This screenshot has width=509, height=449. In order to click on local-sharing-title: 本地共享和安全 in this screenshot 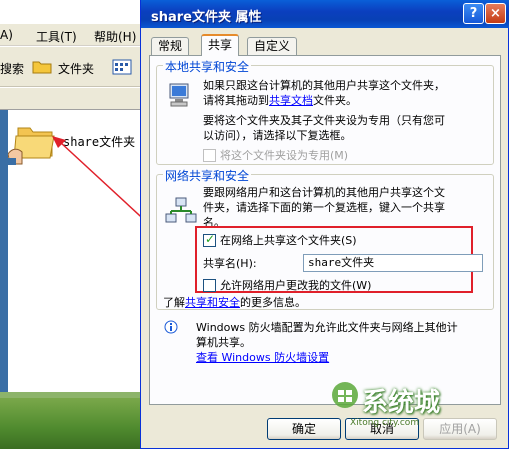, I will do `click(207, 66)`.